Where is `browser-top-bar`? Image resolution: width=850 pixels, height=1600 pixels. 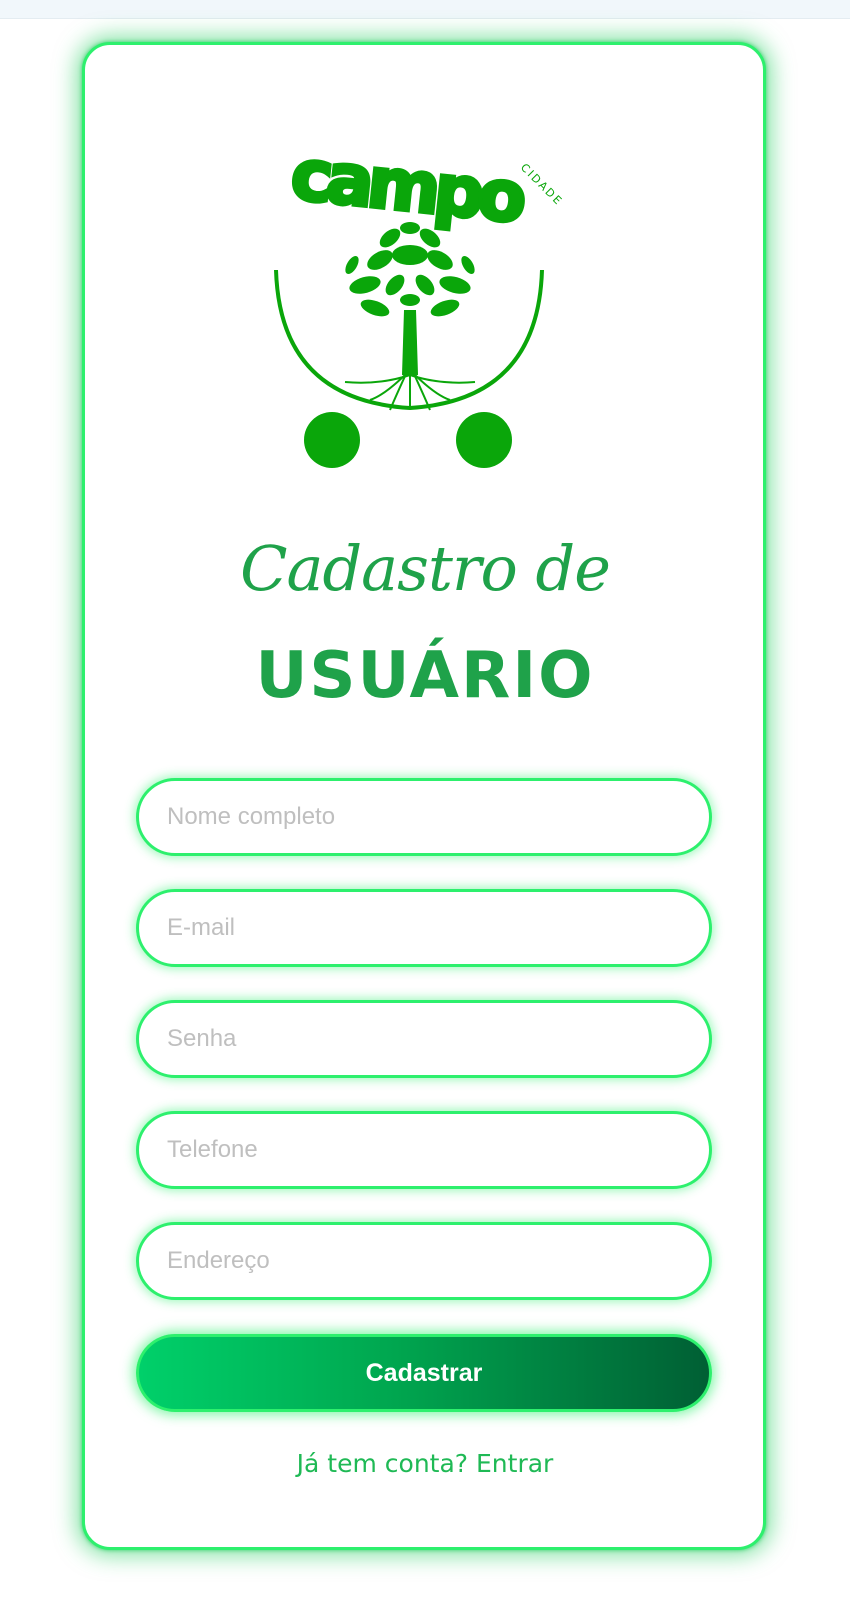
browser-top-bar is located at coordinates (425, 9).